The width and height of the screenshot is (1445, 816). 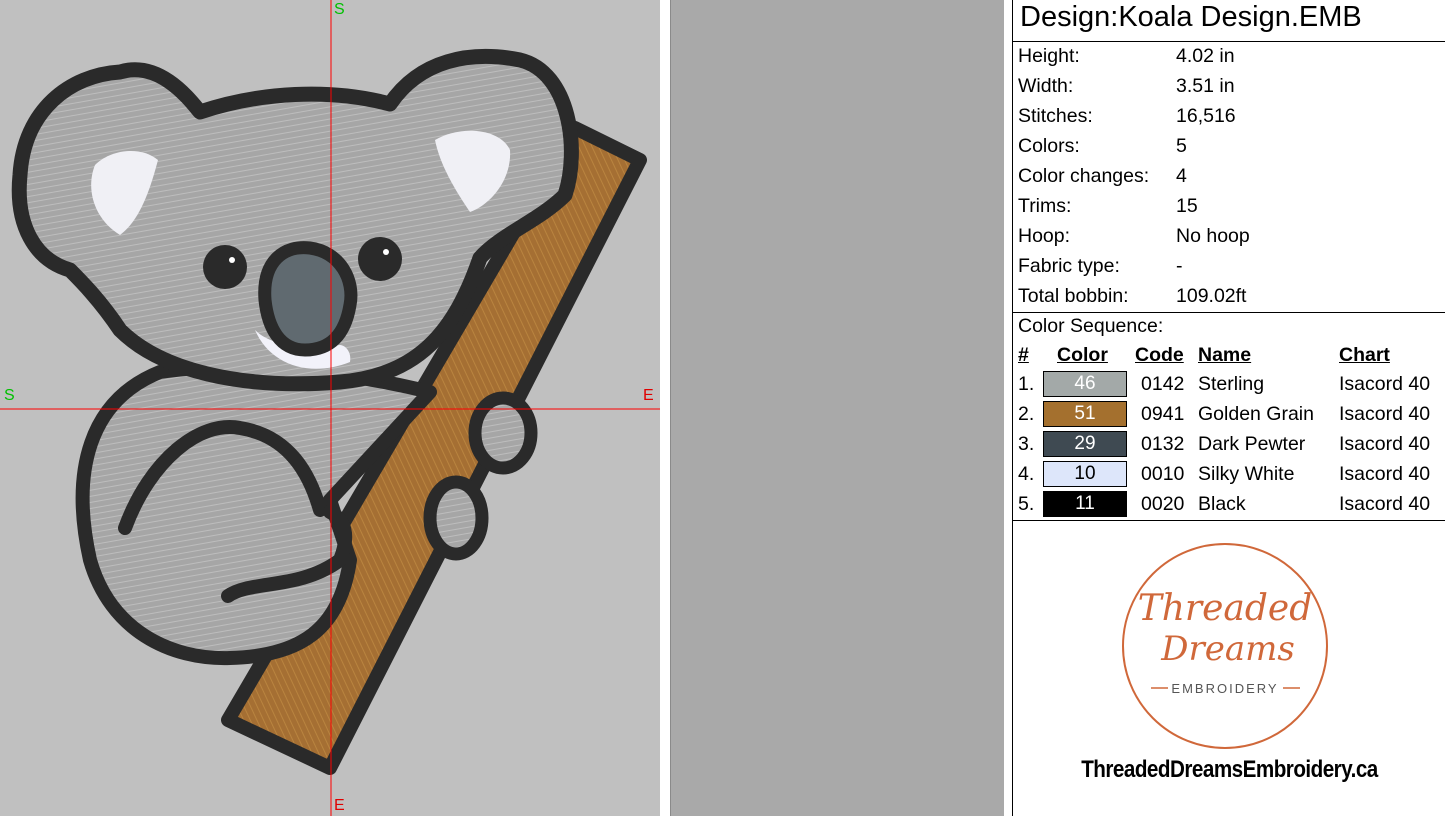 What do you see at coordinates (1055, 116) in the screenshot?
I see `property-label: Stitches:` at bounding box center [1055, 116].